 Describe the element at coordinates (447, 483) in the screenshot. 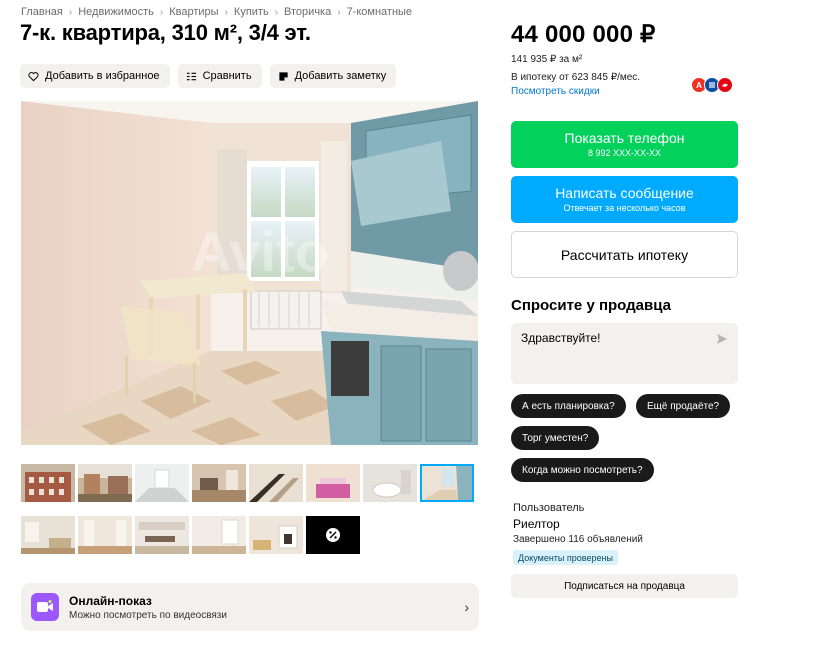

I see `kitchen-thumb` at that location.